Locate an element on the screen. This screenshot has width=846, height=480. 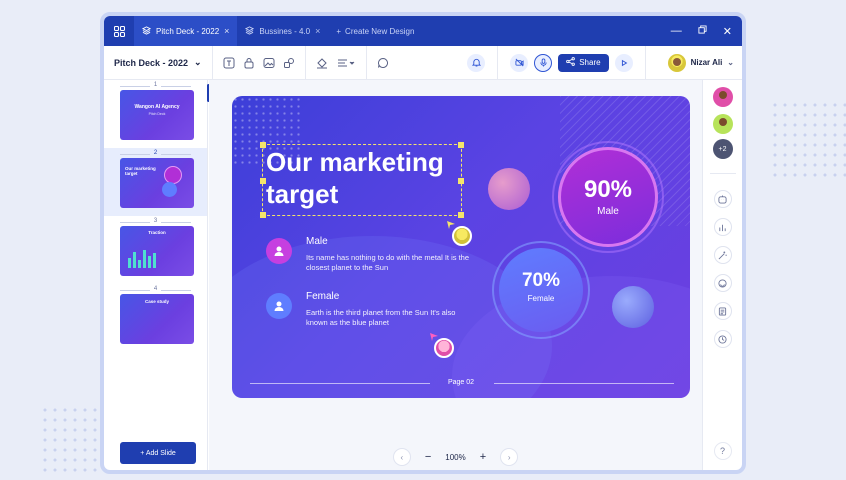
chart-icon is located at coordinates (722, 227).